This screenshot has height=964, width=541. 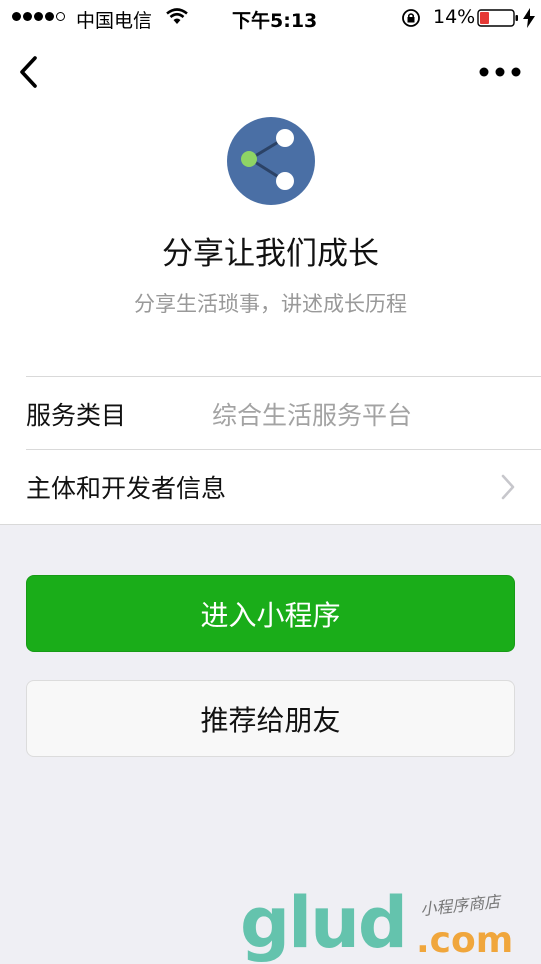 What do you see at coordinates (271, 161) in the screenshot?
I see `share-icon` at bounding box center [271, 161].